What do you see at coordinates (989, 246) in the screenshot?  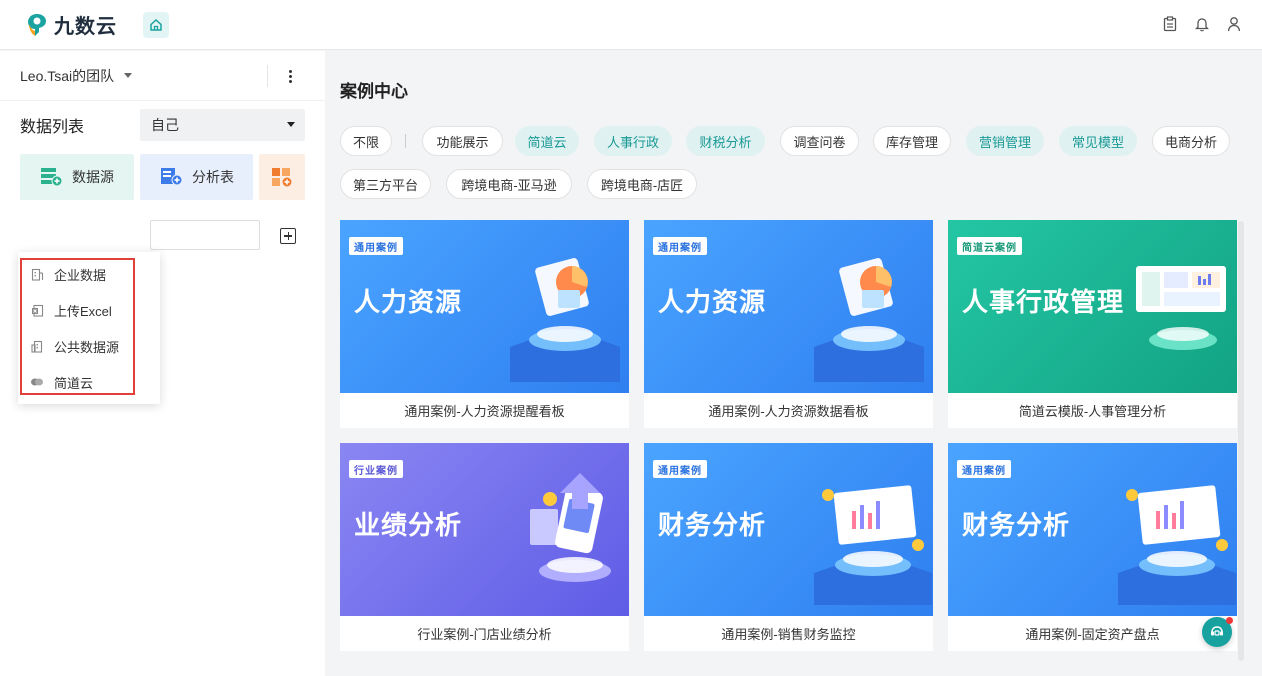 I see `card-badge: 简道云案例` at bounding box center [989, 246].